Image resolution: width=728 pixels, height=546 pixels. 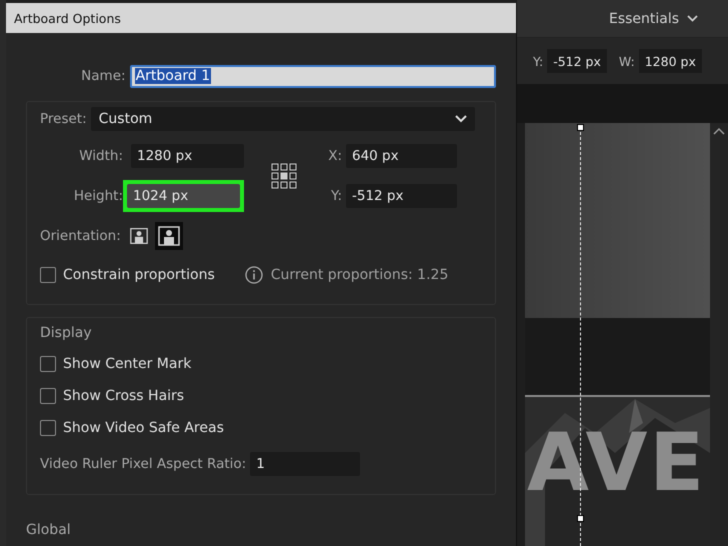 I want to click on section-title: Display, so click(x=66, y=333).